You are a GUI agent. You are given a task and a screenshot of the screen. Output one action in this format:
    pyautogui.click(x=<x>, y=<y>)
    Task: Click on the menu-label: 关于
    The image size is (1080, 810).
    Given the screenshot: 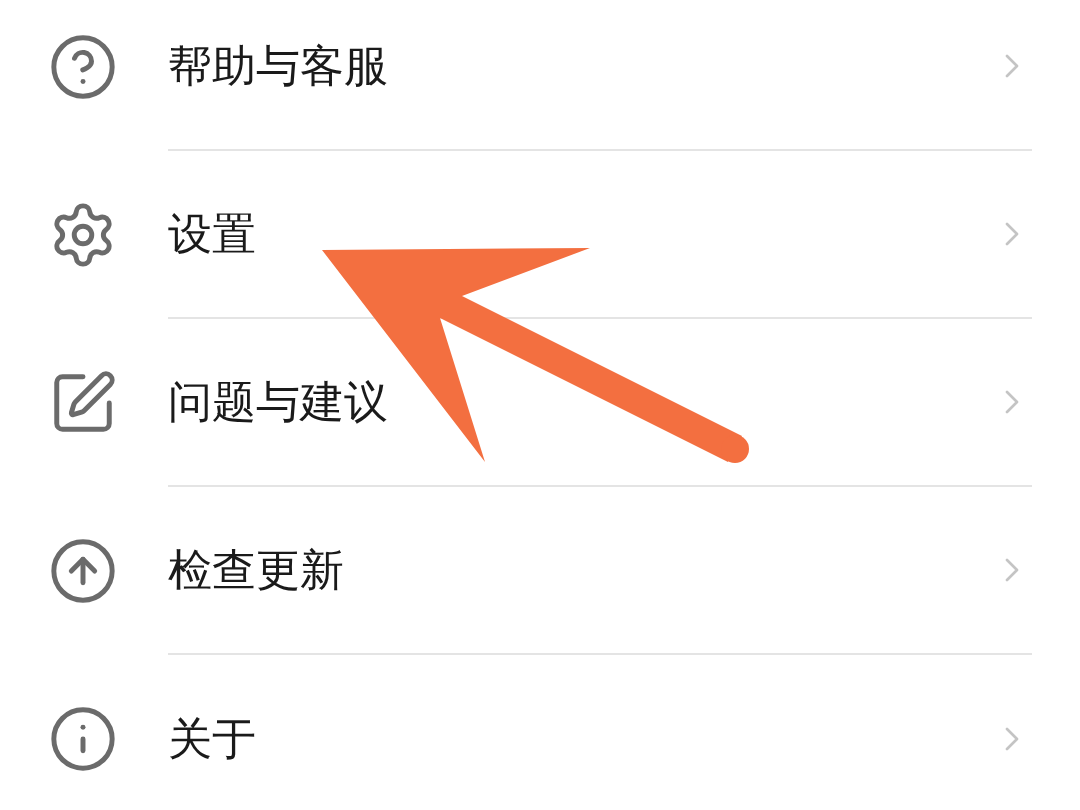 What is the action you would take?
    pyautogui.click(x=212, y=739)
    